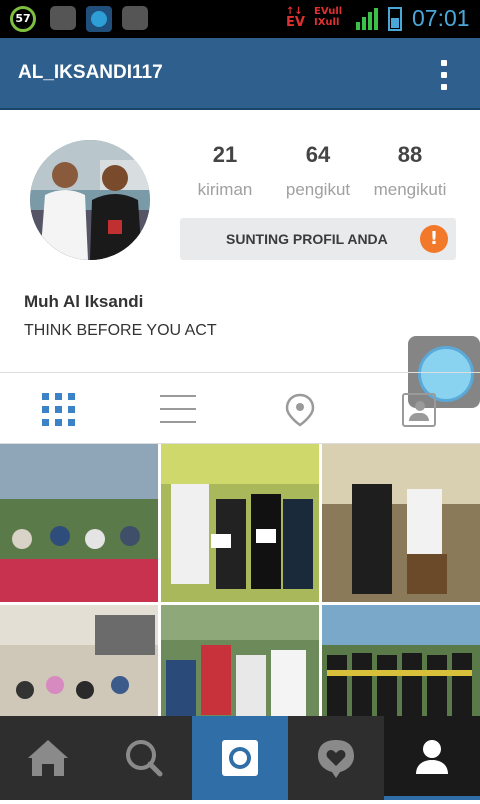 Image resolution: width=480 pixels, height=804 pixels. Describe the element at coordinates (328, 17) in the screenshot. I see `network-indicator-2: EVull IXull` at that location.